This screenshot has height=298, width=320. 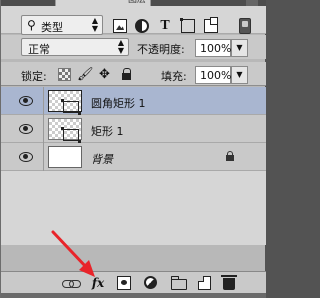 What do you see at coordinates (64, 74) in the screenshot?
I see `lock-transparent-pixels-icon` at bounding box center [64, 74].